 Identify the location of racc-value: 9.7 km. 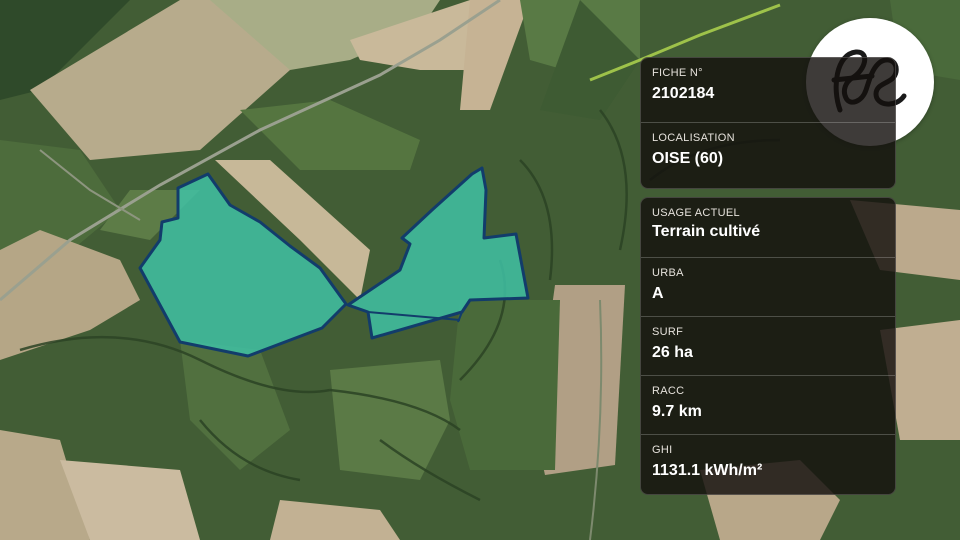
(677, 411).